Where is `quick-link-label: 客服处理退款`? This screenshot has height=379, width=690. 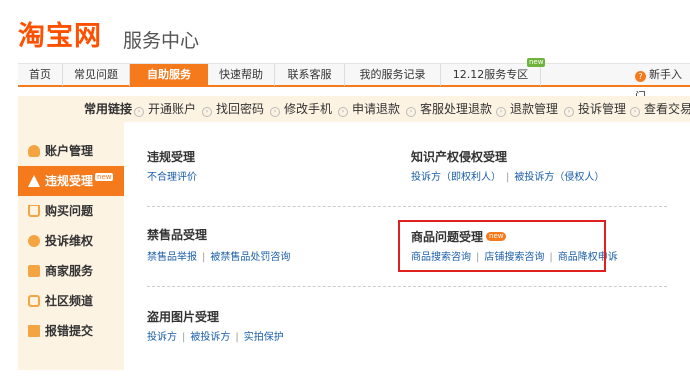 quick-link-label: 客服处理退款 is located at coordinates (456, 109).